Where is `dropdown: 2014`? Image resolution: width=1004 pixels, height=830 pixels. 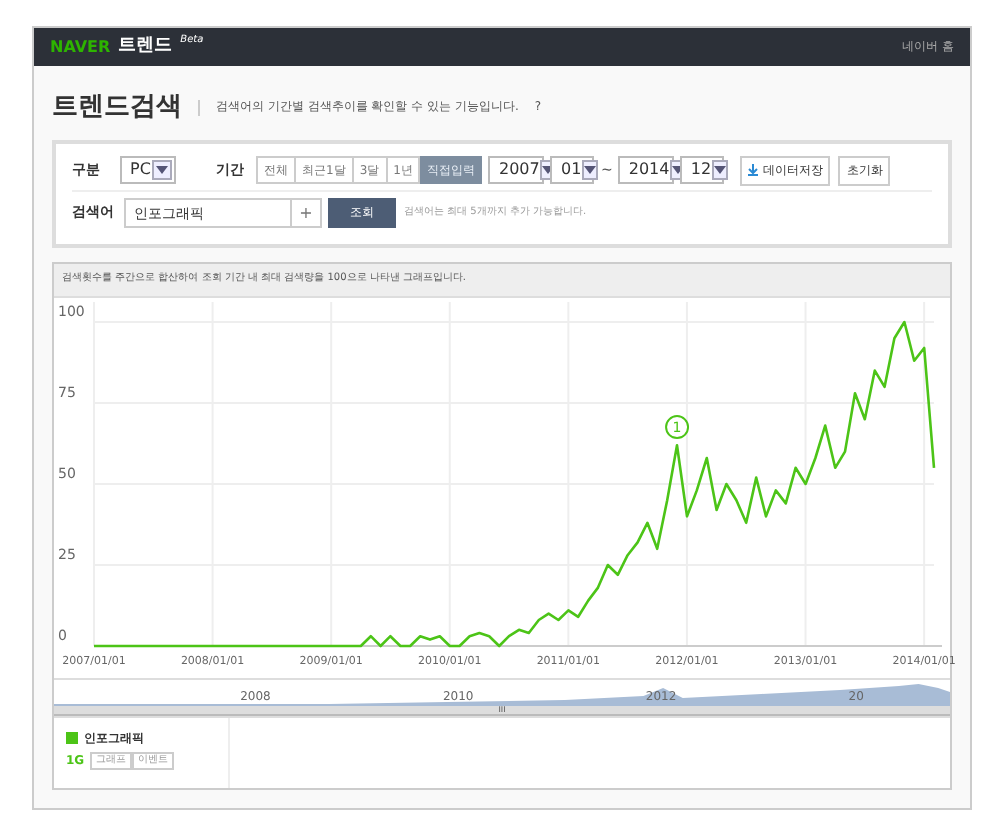 dropdown: 2014 is located at coordinates (646, 170).